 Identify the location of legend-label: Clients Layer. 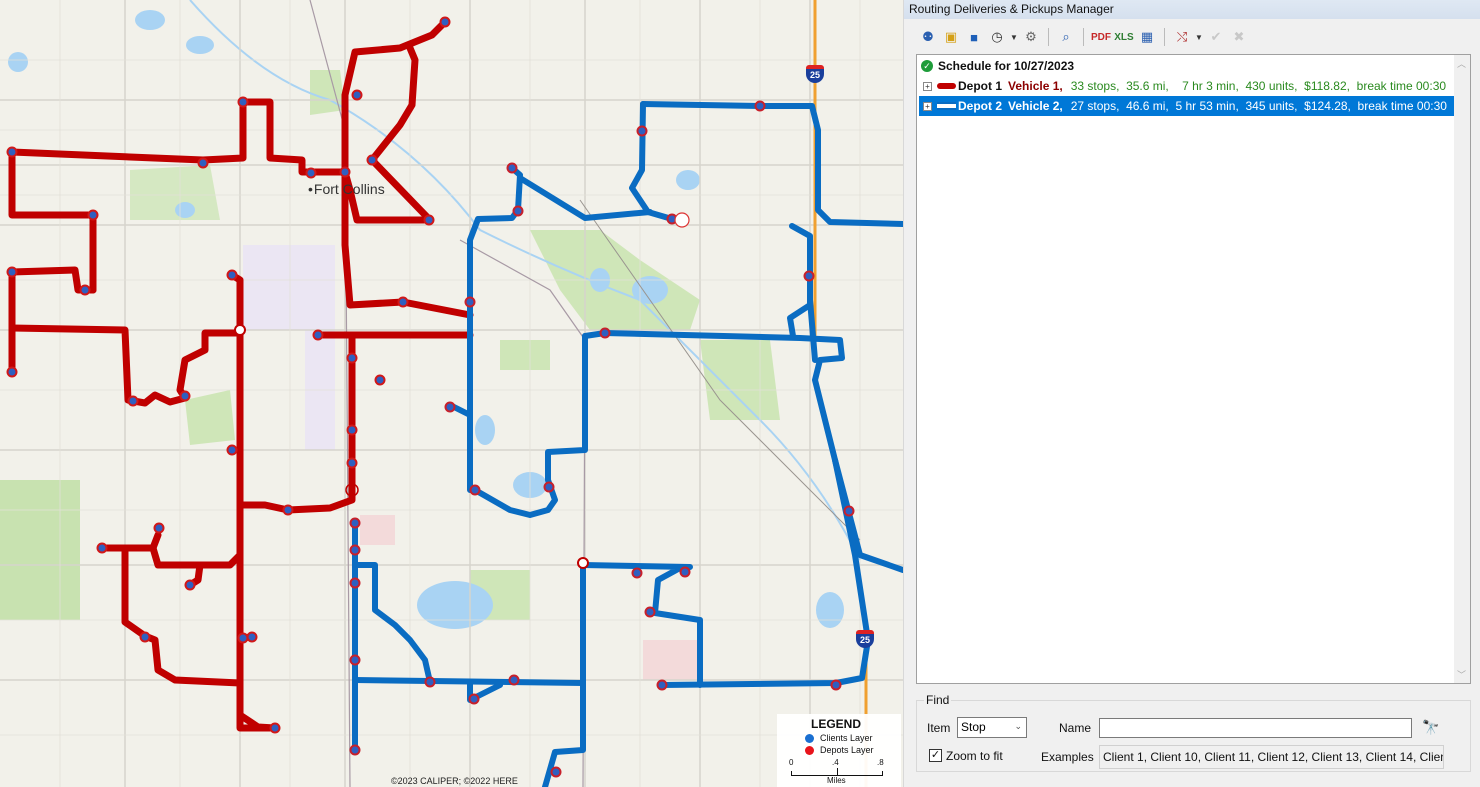
(846, 738).